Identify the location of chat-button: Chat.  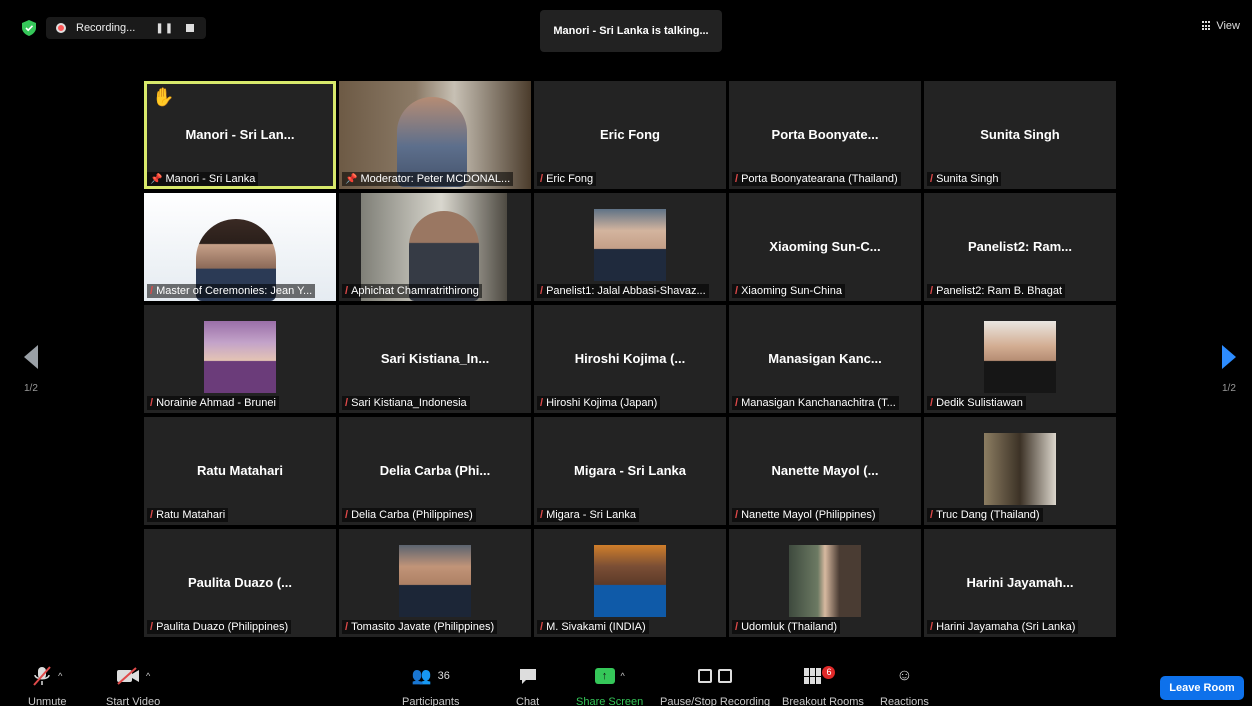
(527, 685).